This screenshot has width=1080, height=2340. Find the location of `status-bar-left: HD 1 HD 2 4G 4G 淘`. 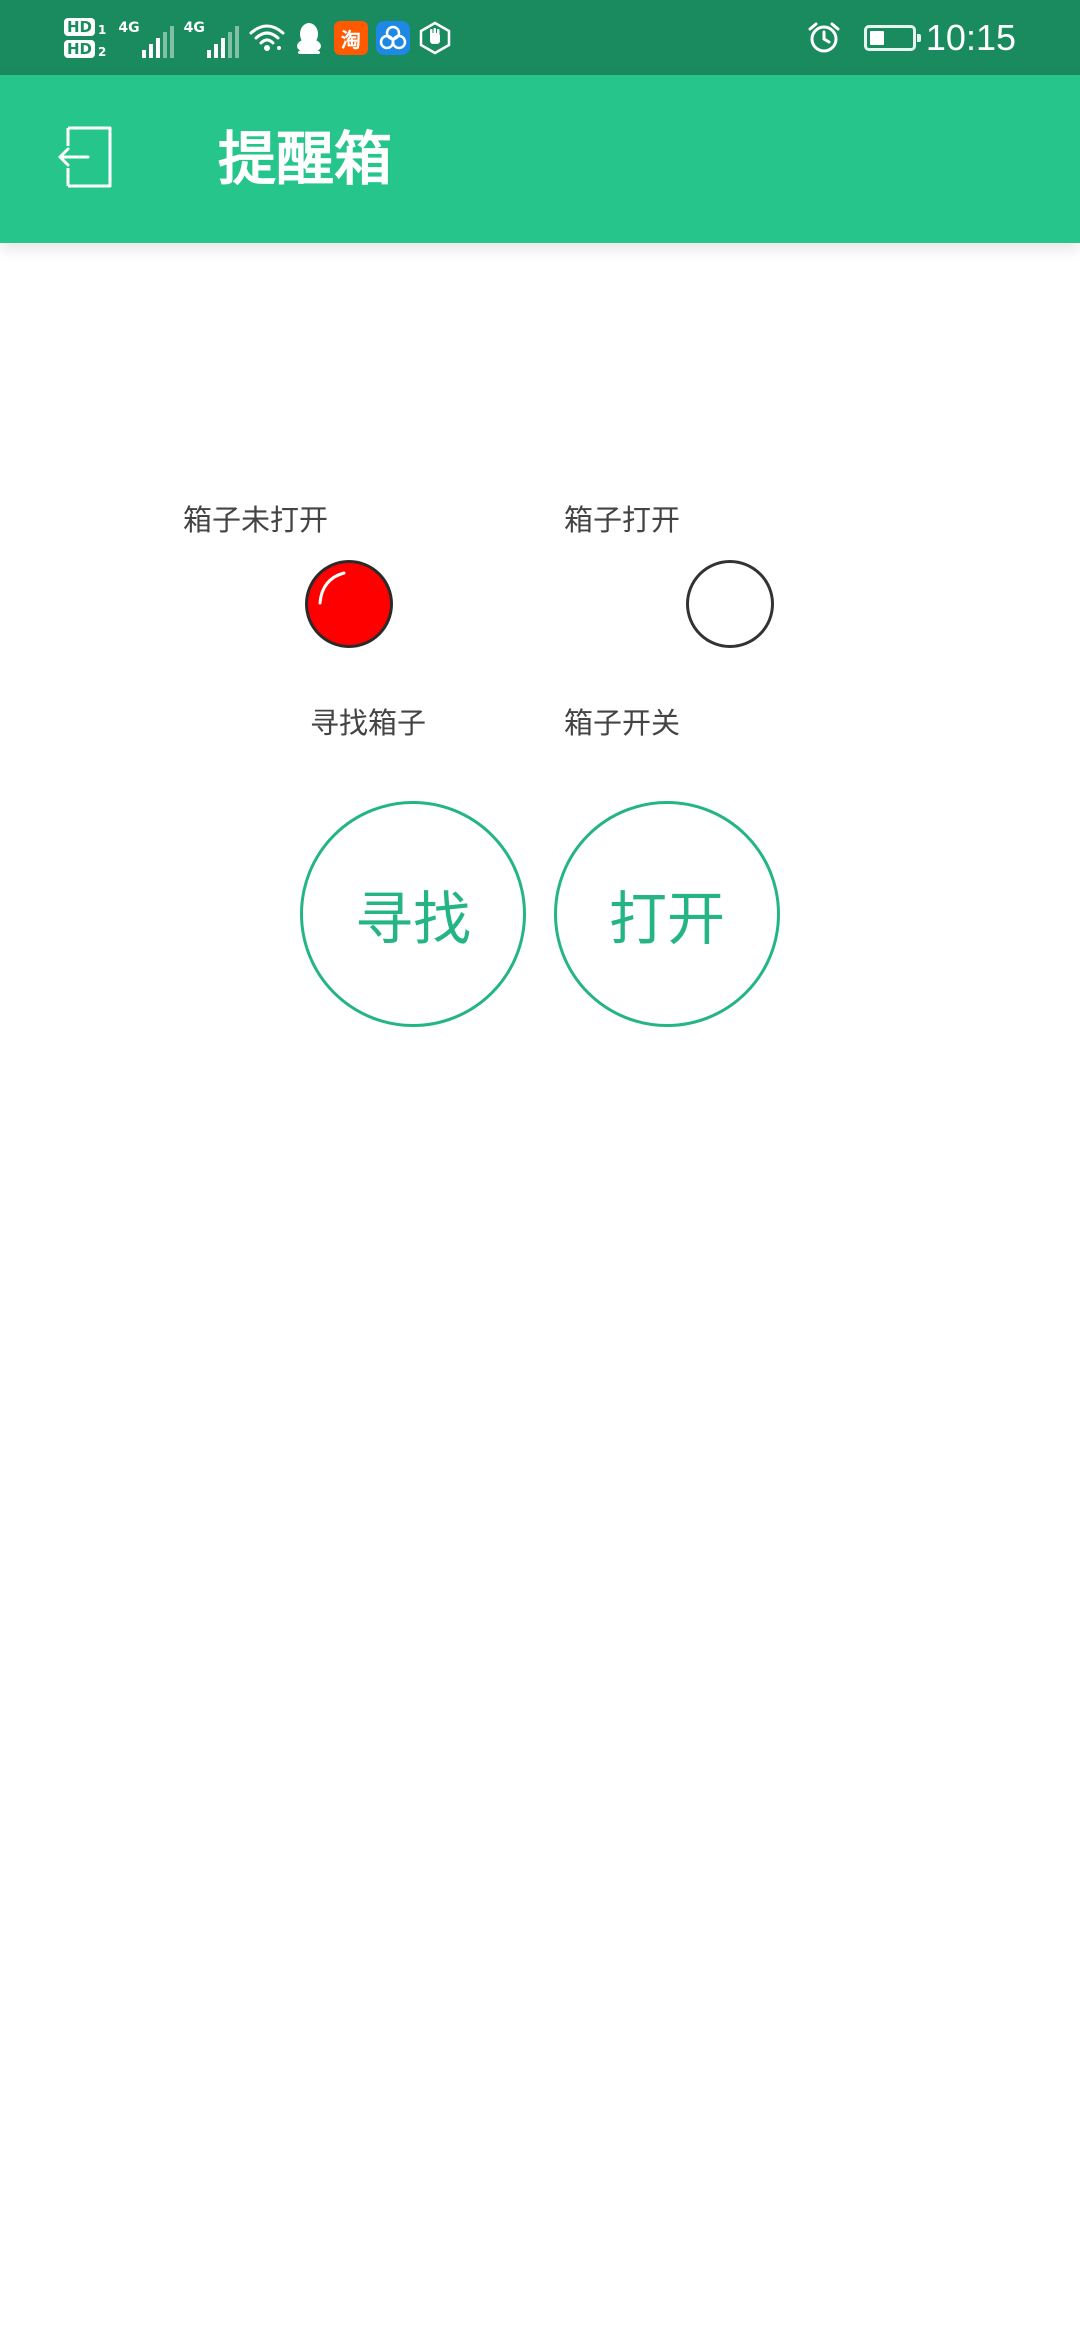

status-bar-left: HD 1 HD 2 4G 4G 淘 is located at coordinates (261, 38).